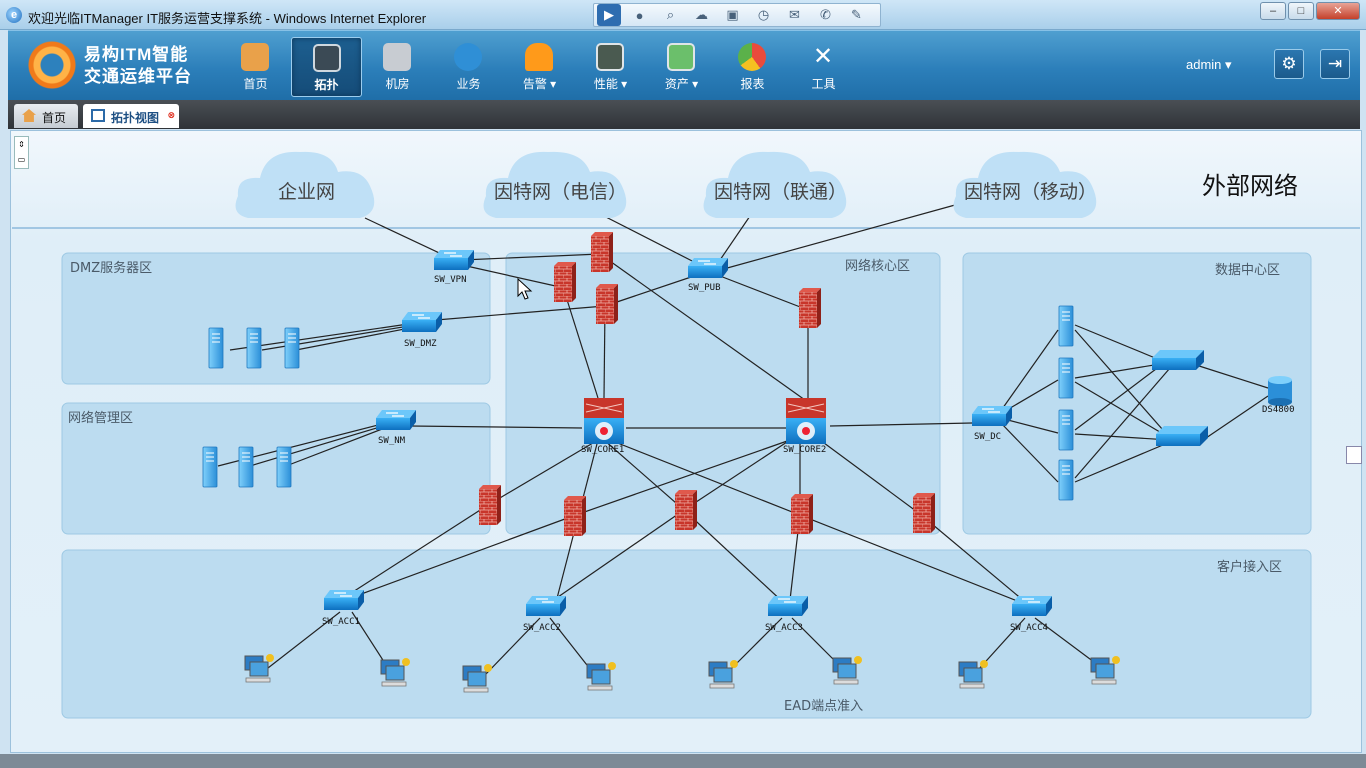 The image size is (1366, 768). Describe the element at coordinates (784, 628) in the screenshot. I see `device-label: SW_ACC3` at that location.